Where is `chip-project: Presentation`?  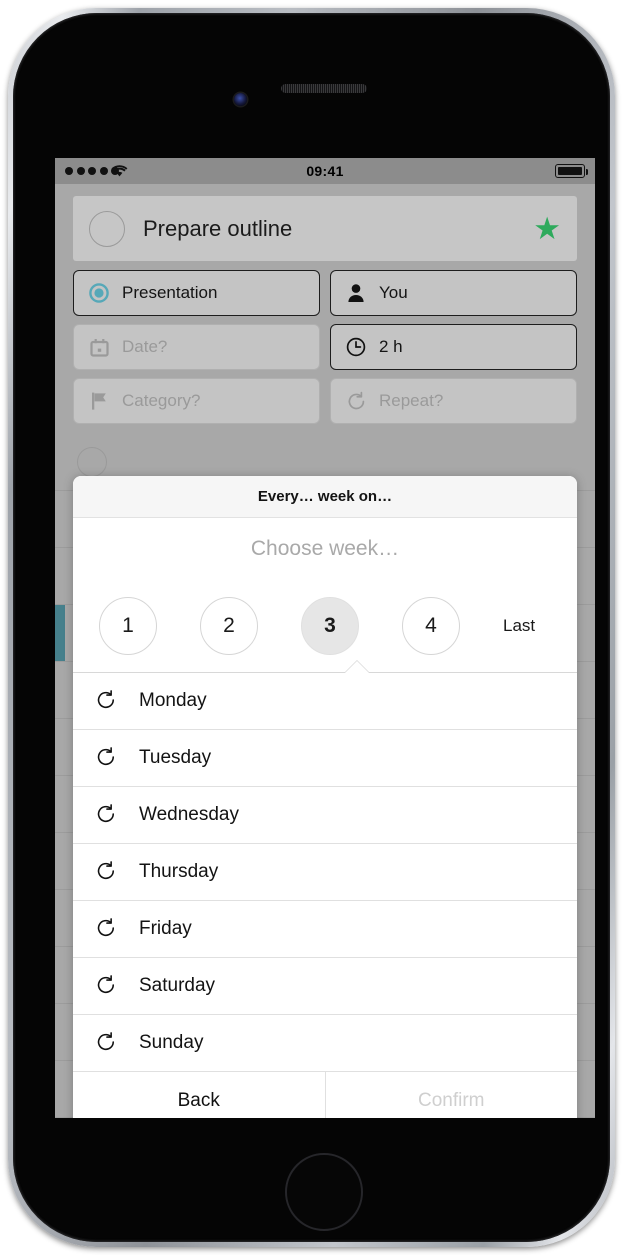 chip-project: Presentation is located at coordinates (196, 293).